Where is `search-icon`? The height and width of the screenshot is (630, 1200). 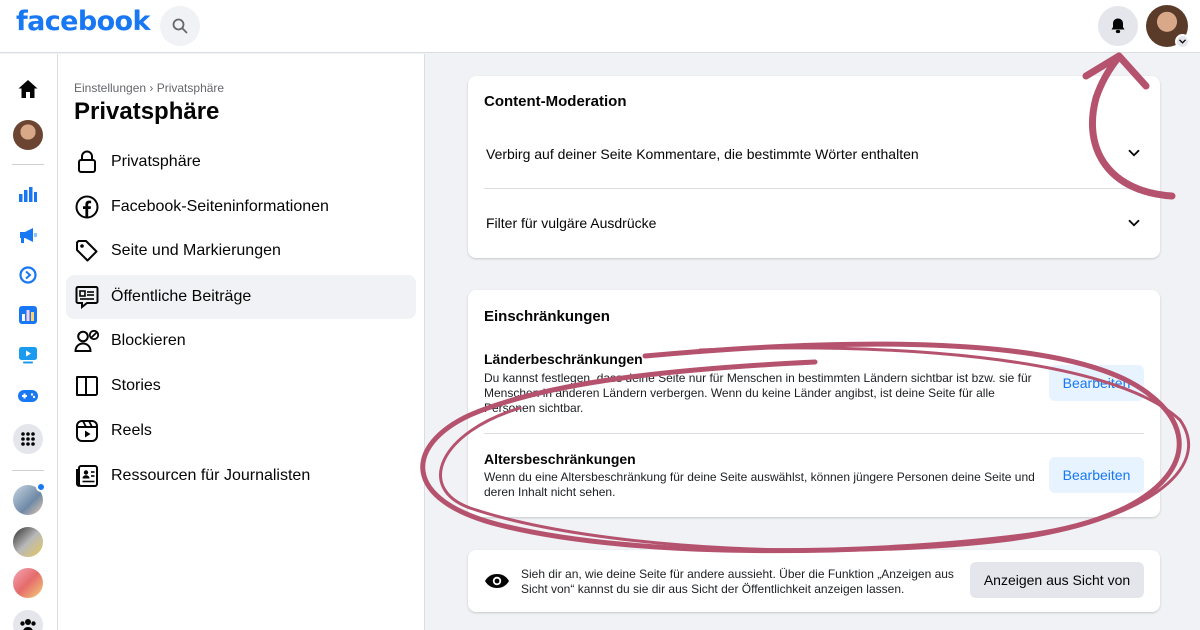 search-icon is located at coordinates (180, 26).